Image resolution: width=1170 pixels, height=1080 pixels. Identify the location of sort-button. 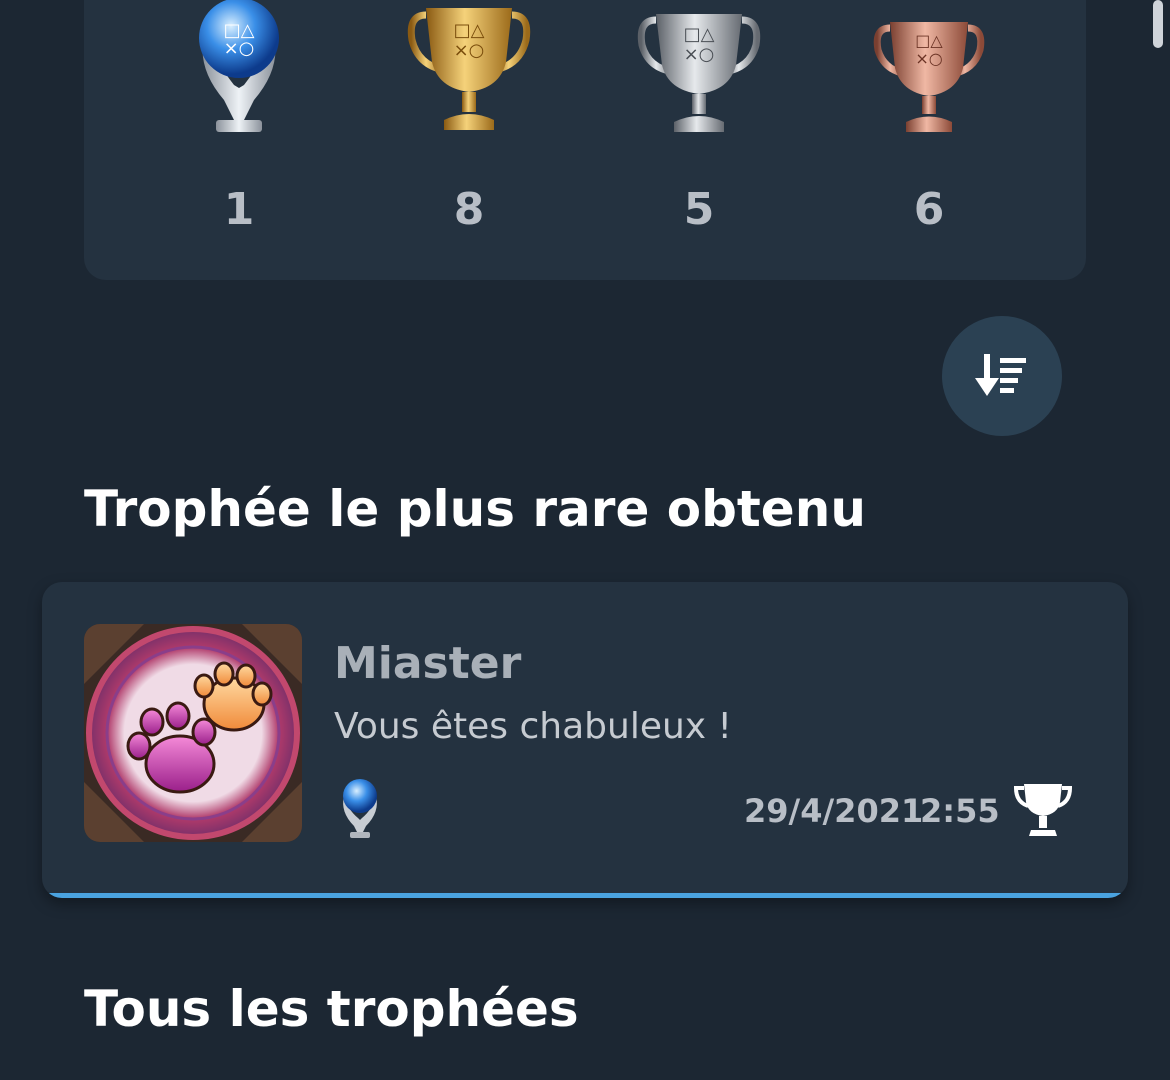
(1002, 376).